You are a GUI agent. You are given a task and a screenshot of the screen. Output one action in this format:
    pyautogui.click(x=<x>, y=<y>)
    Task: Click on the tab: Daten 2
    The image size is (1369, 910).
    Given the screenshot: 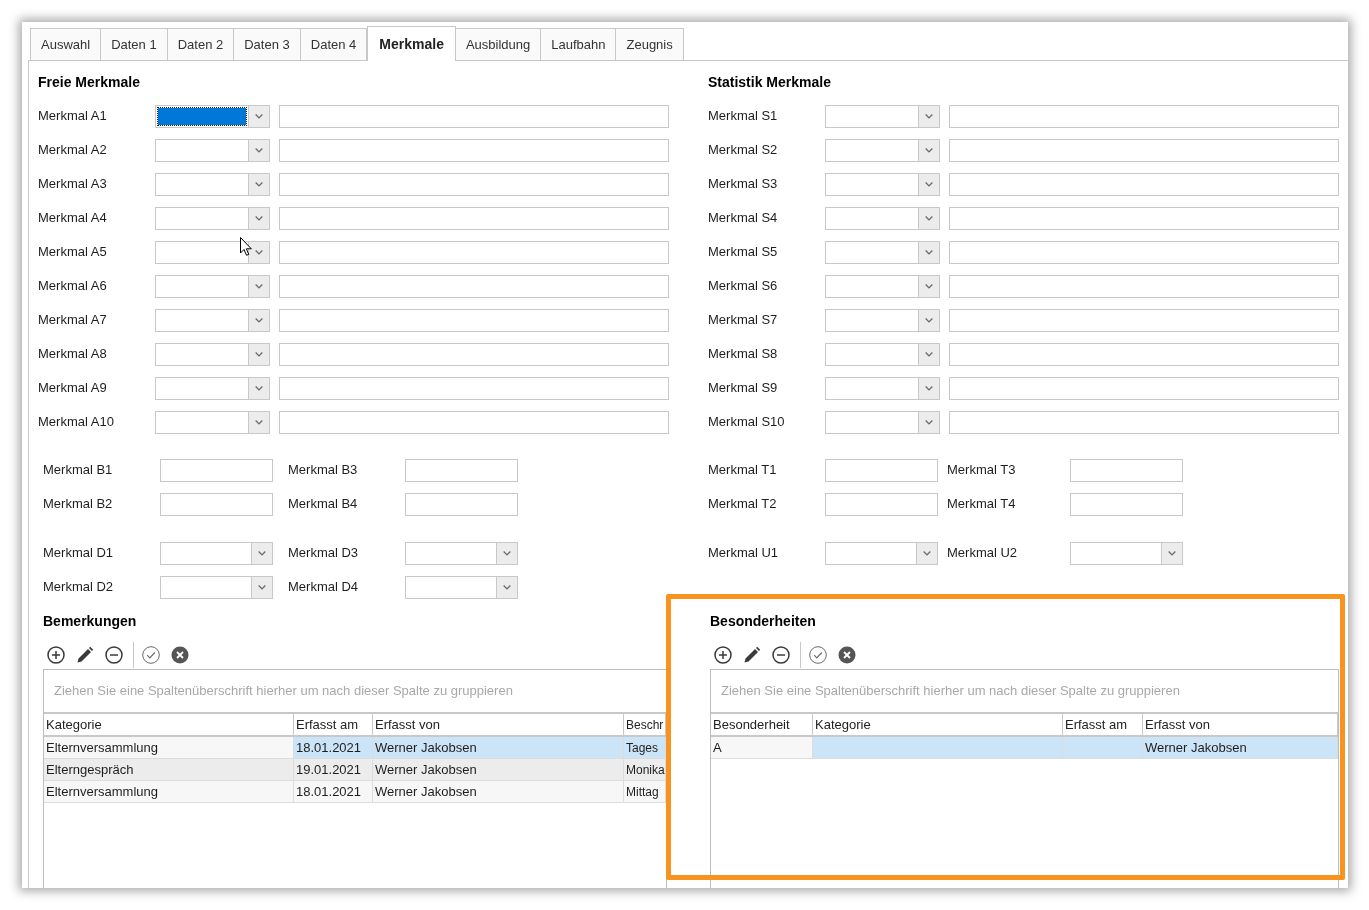 What is the action you would take?
    pyautogui.click(x=201, y=44)
    